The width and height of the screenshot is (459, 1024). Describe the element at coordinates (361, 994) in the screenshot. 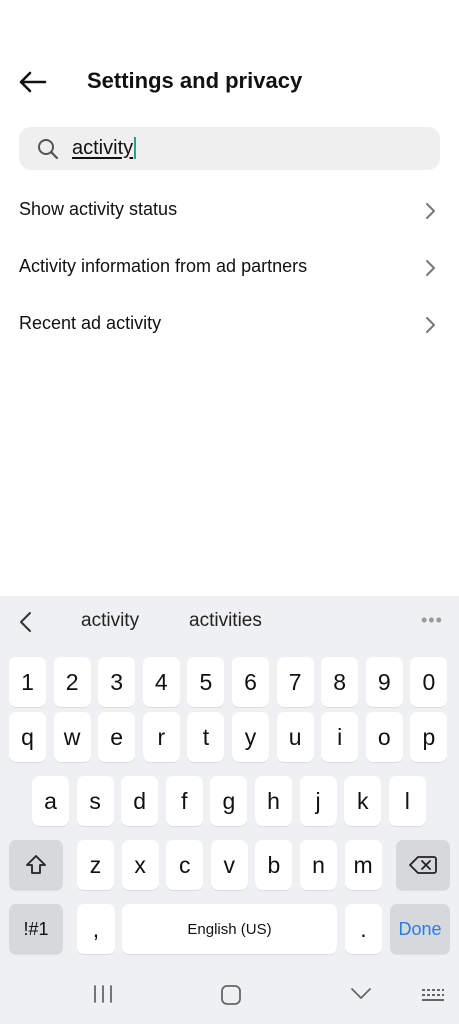

I see `chevron-down-icon` at that location.